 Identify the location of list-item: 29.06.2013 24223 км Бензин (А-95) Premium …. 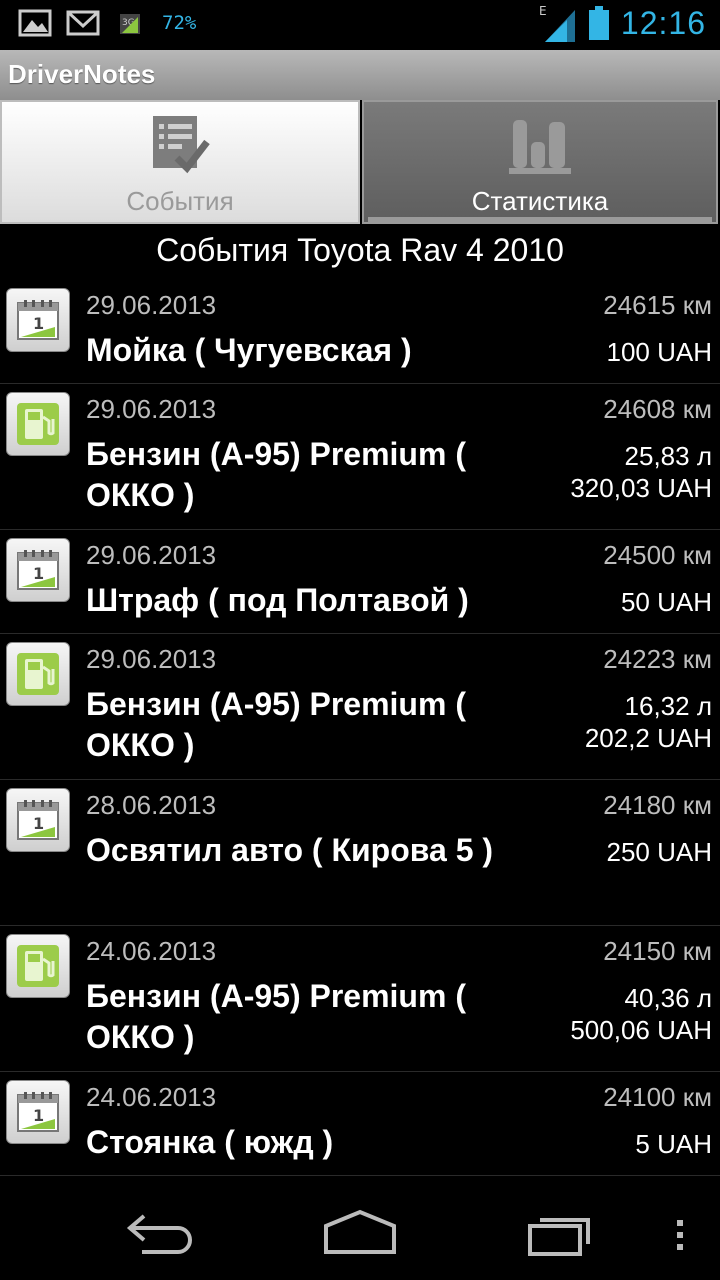
(360, 707).